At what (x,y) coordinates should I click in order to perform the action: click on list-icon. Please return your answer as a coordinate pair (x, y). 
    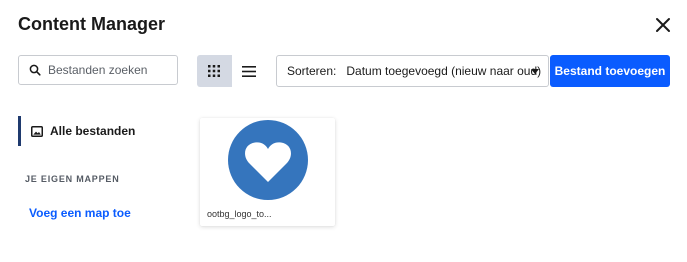
    Looking at the image, I should click on (248, 71).